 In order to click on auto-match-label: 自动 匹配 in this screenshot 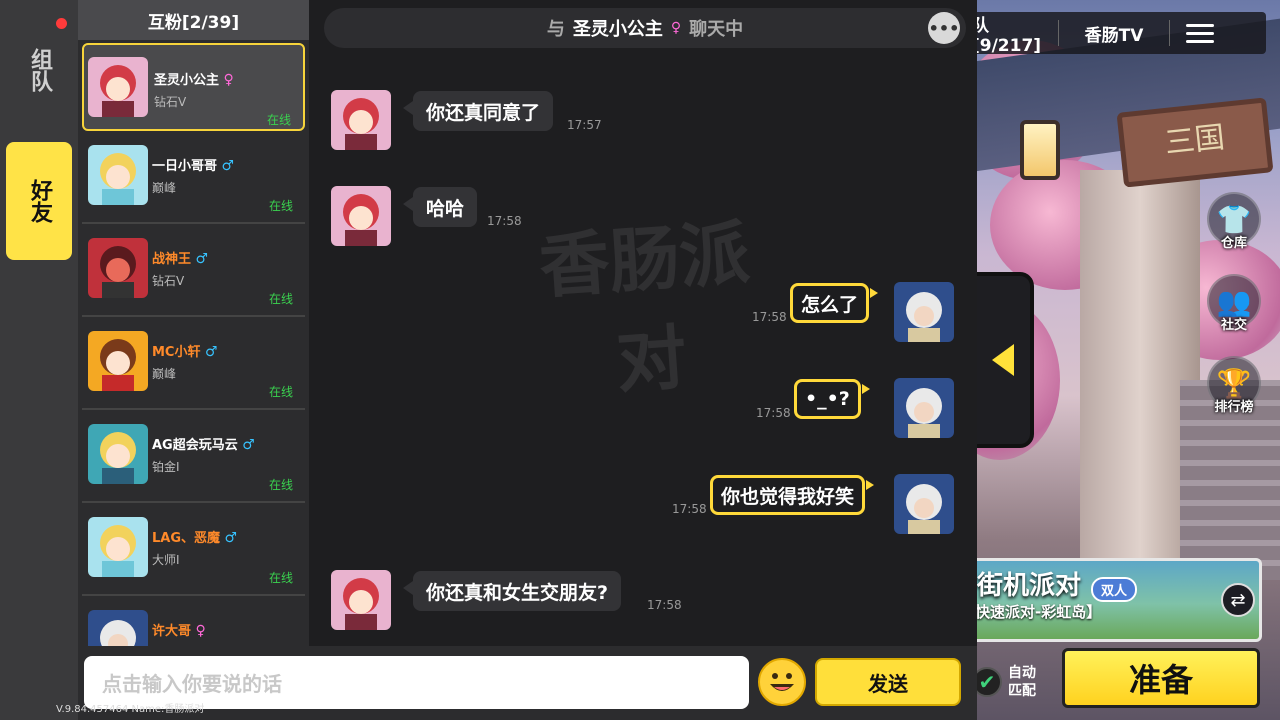, I will do `click(1022, 682)`.